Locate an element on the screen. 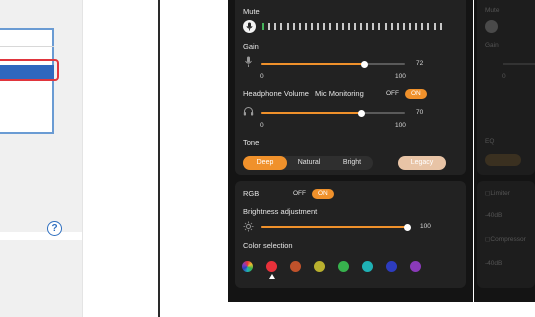 The image size is (535, 317). settings-footer is located at coordinates (41, 278).